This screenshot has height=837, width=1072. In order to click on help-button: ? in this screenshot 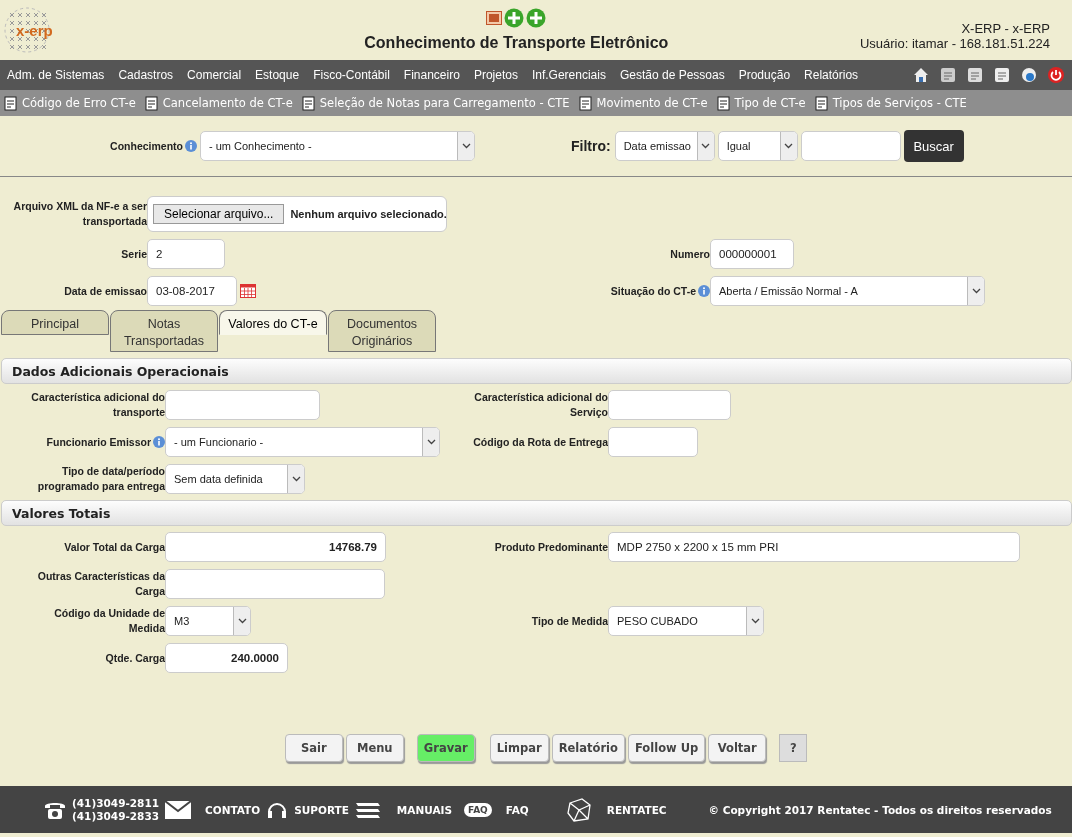, I will do `click(793, 748)`.